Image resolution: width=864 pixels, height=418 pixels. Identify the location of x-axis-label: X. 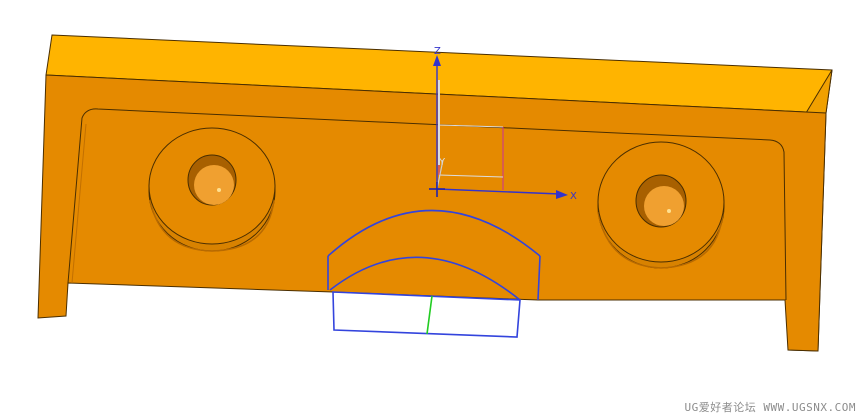
(573, 196).